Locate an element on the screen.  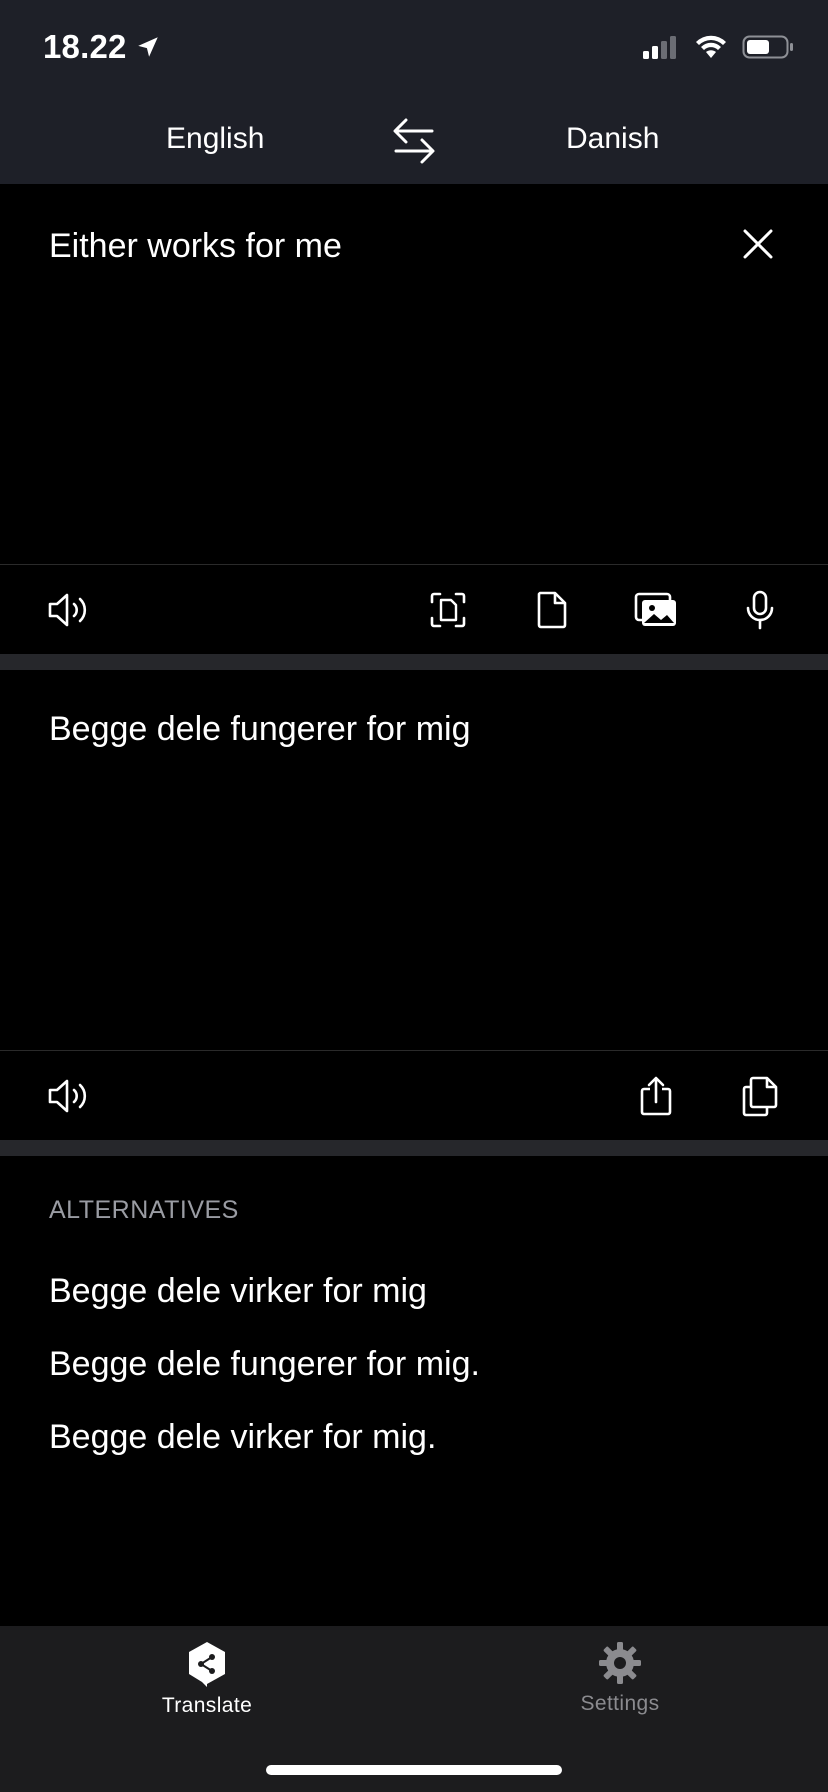
status-time-label: 18.22 is located at coordinates (85, 46).